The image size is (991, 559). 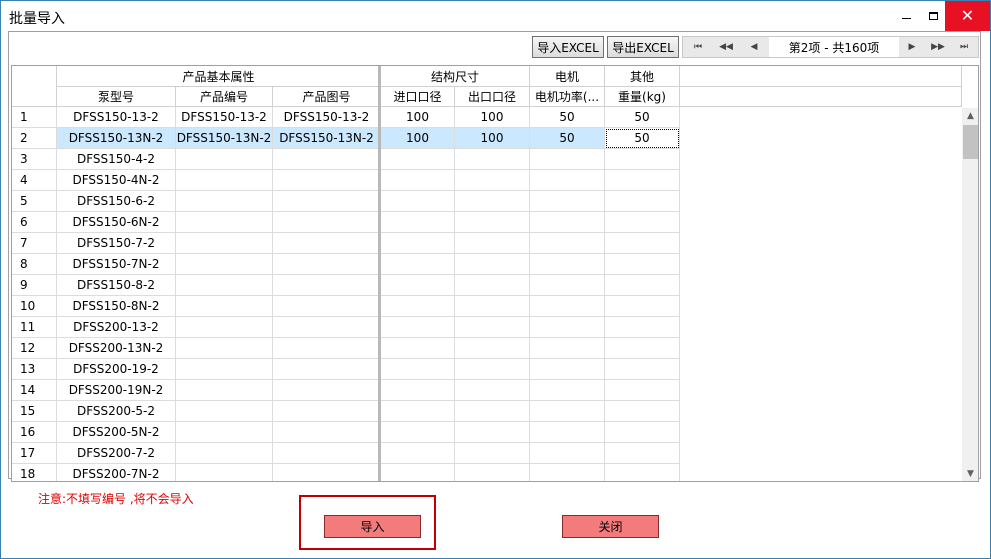 I want to click on row-number: 15, so click(x=34, y=411).